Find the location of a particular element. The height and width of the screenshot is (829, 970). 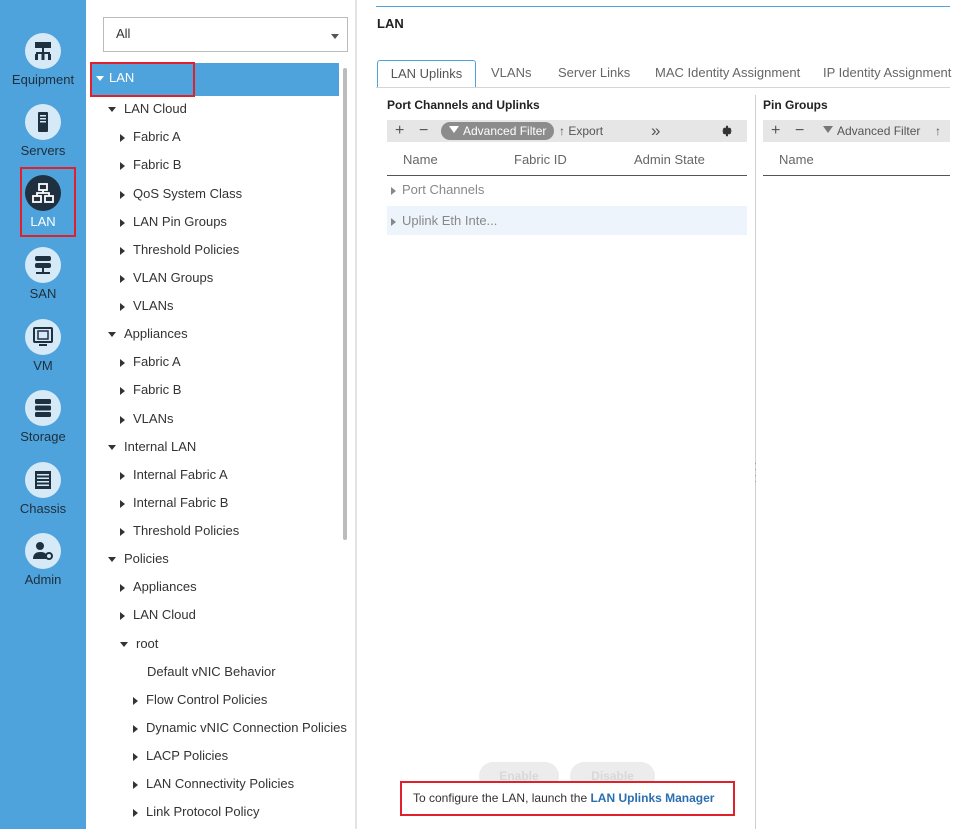

tree-item: LACP Policies is located at coordinates (180, 756).